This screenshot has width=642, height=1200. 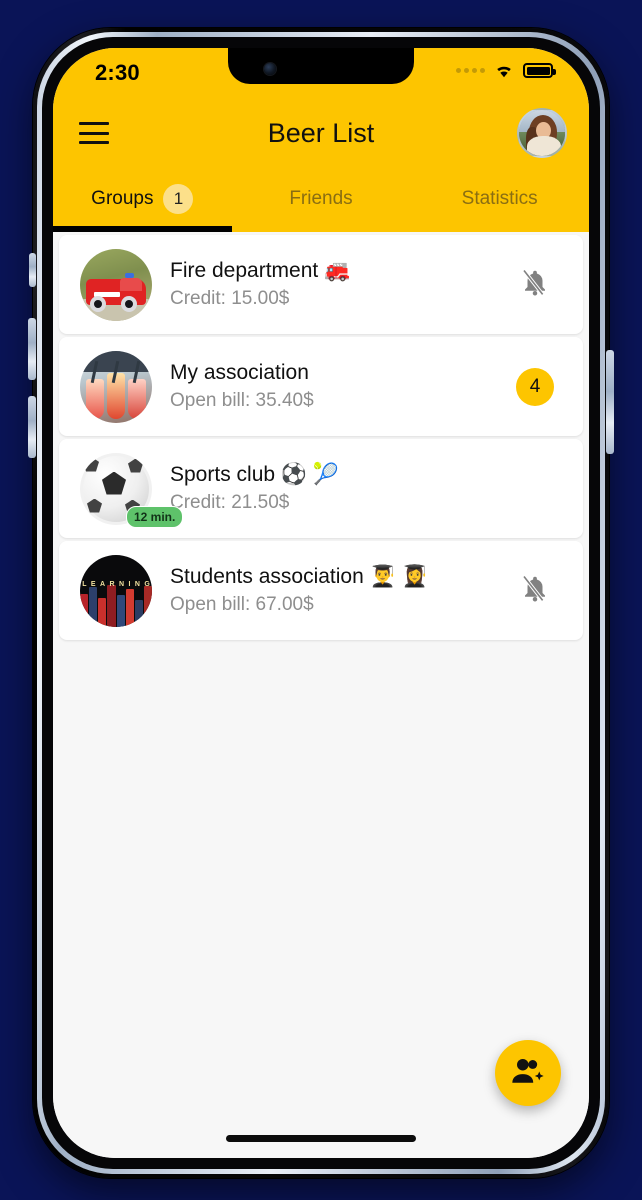 I want to click on group-subtitle: Credit: 15.00$, so click(x=230, y=299).